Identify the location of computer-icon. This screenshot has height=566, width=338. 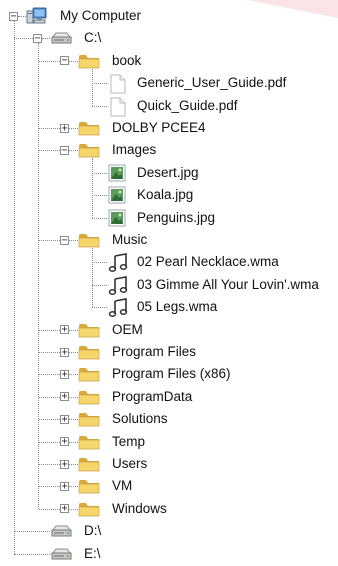
(36, 16).